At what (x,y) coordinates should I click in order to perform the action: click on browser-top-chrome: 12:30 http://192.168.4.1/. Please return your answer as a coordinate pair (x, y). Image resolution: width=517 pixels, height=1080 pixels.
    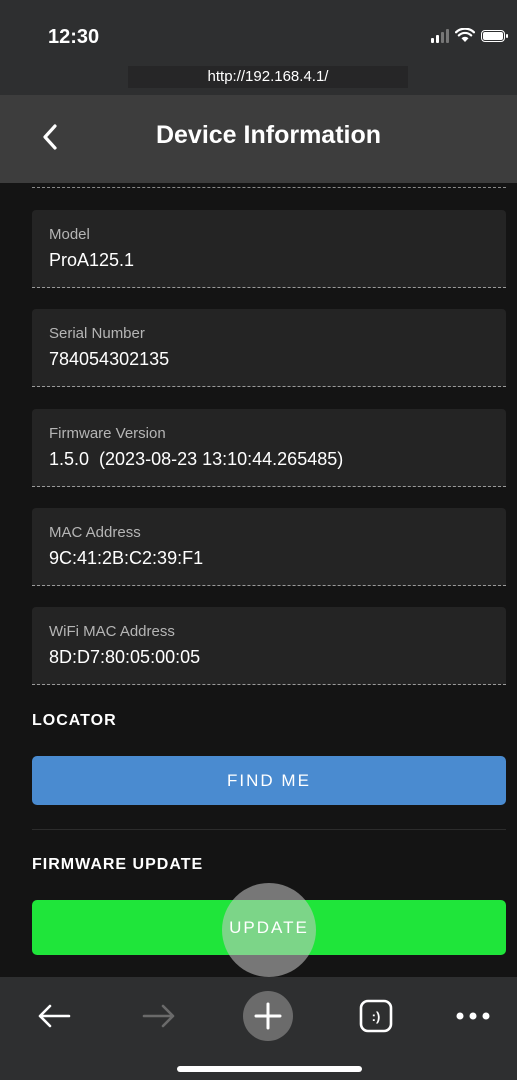
    Looking at the image, I should click on (258, 47).